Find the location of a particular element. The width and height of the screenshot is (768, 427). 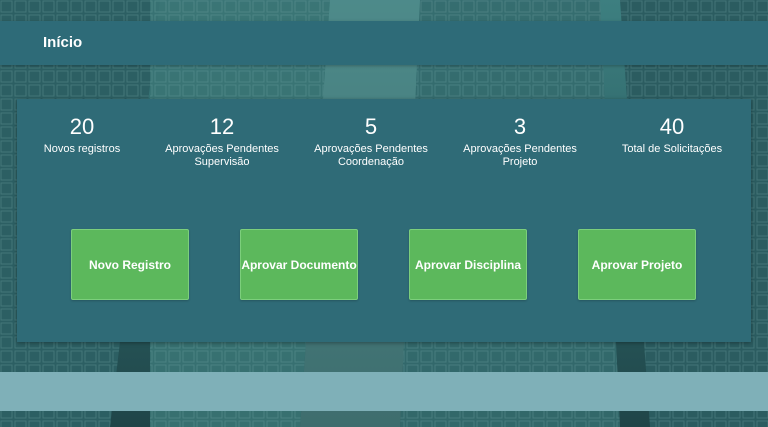

page-title: Início is located at coordinates (63, 42).